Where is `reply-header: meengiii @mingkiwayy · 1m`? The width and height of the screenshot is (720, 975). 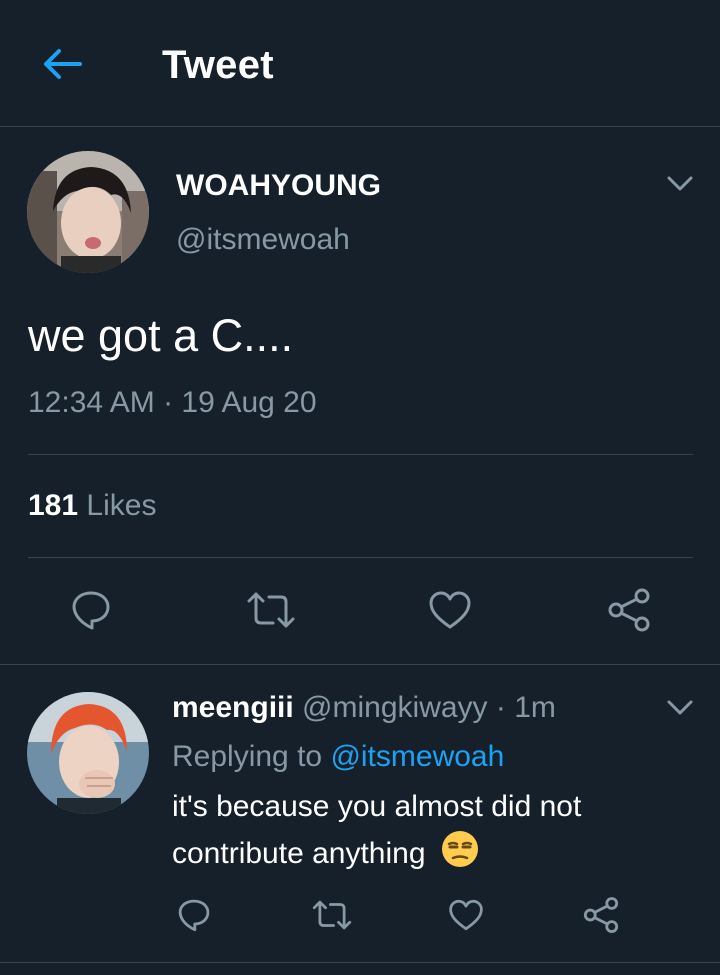 reply-header: meengiii @mingkiwayy · 1m is located at coordinates (364, 708).